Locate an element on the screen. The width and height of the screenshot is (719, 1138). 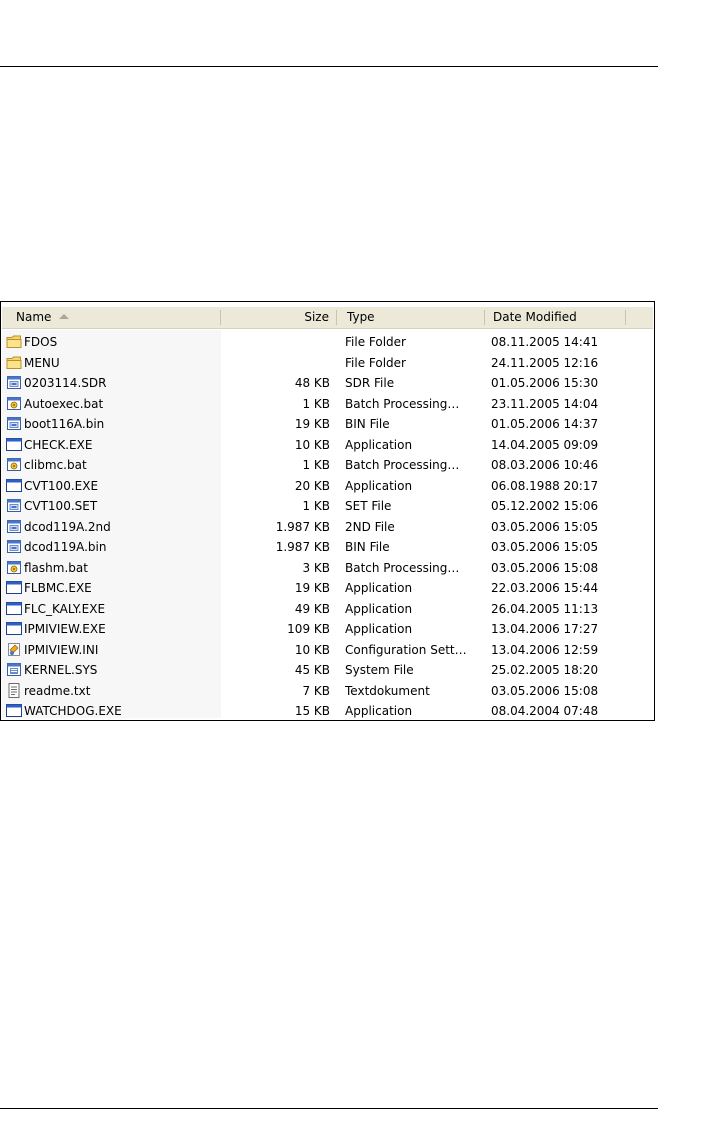
file-name-cell: IPMIVIEW.INI is located at coordinates (113, 650).